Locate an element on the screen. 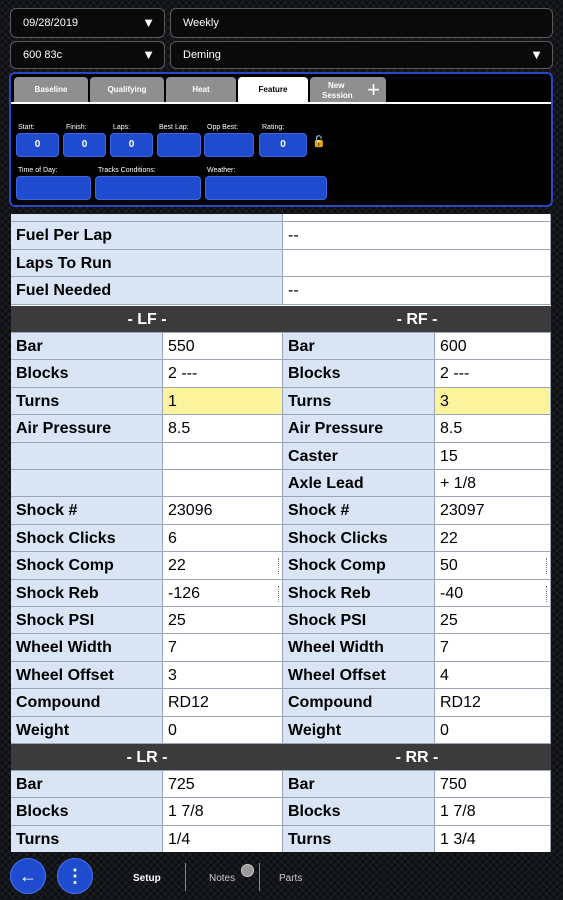 The width and height of the screenshot is (563, 900). rr-row-label: Turns is located at coordinates (359, 838).